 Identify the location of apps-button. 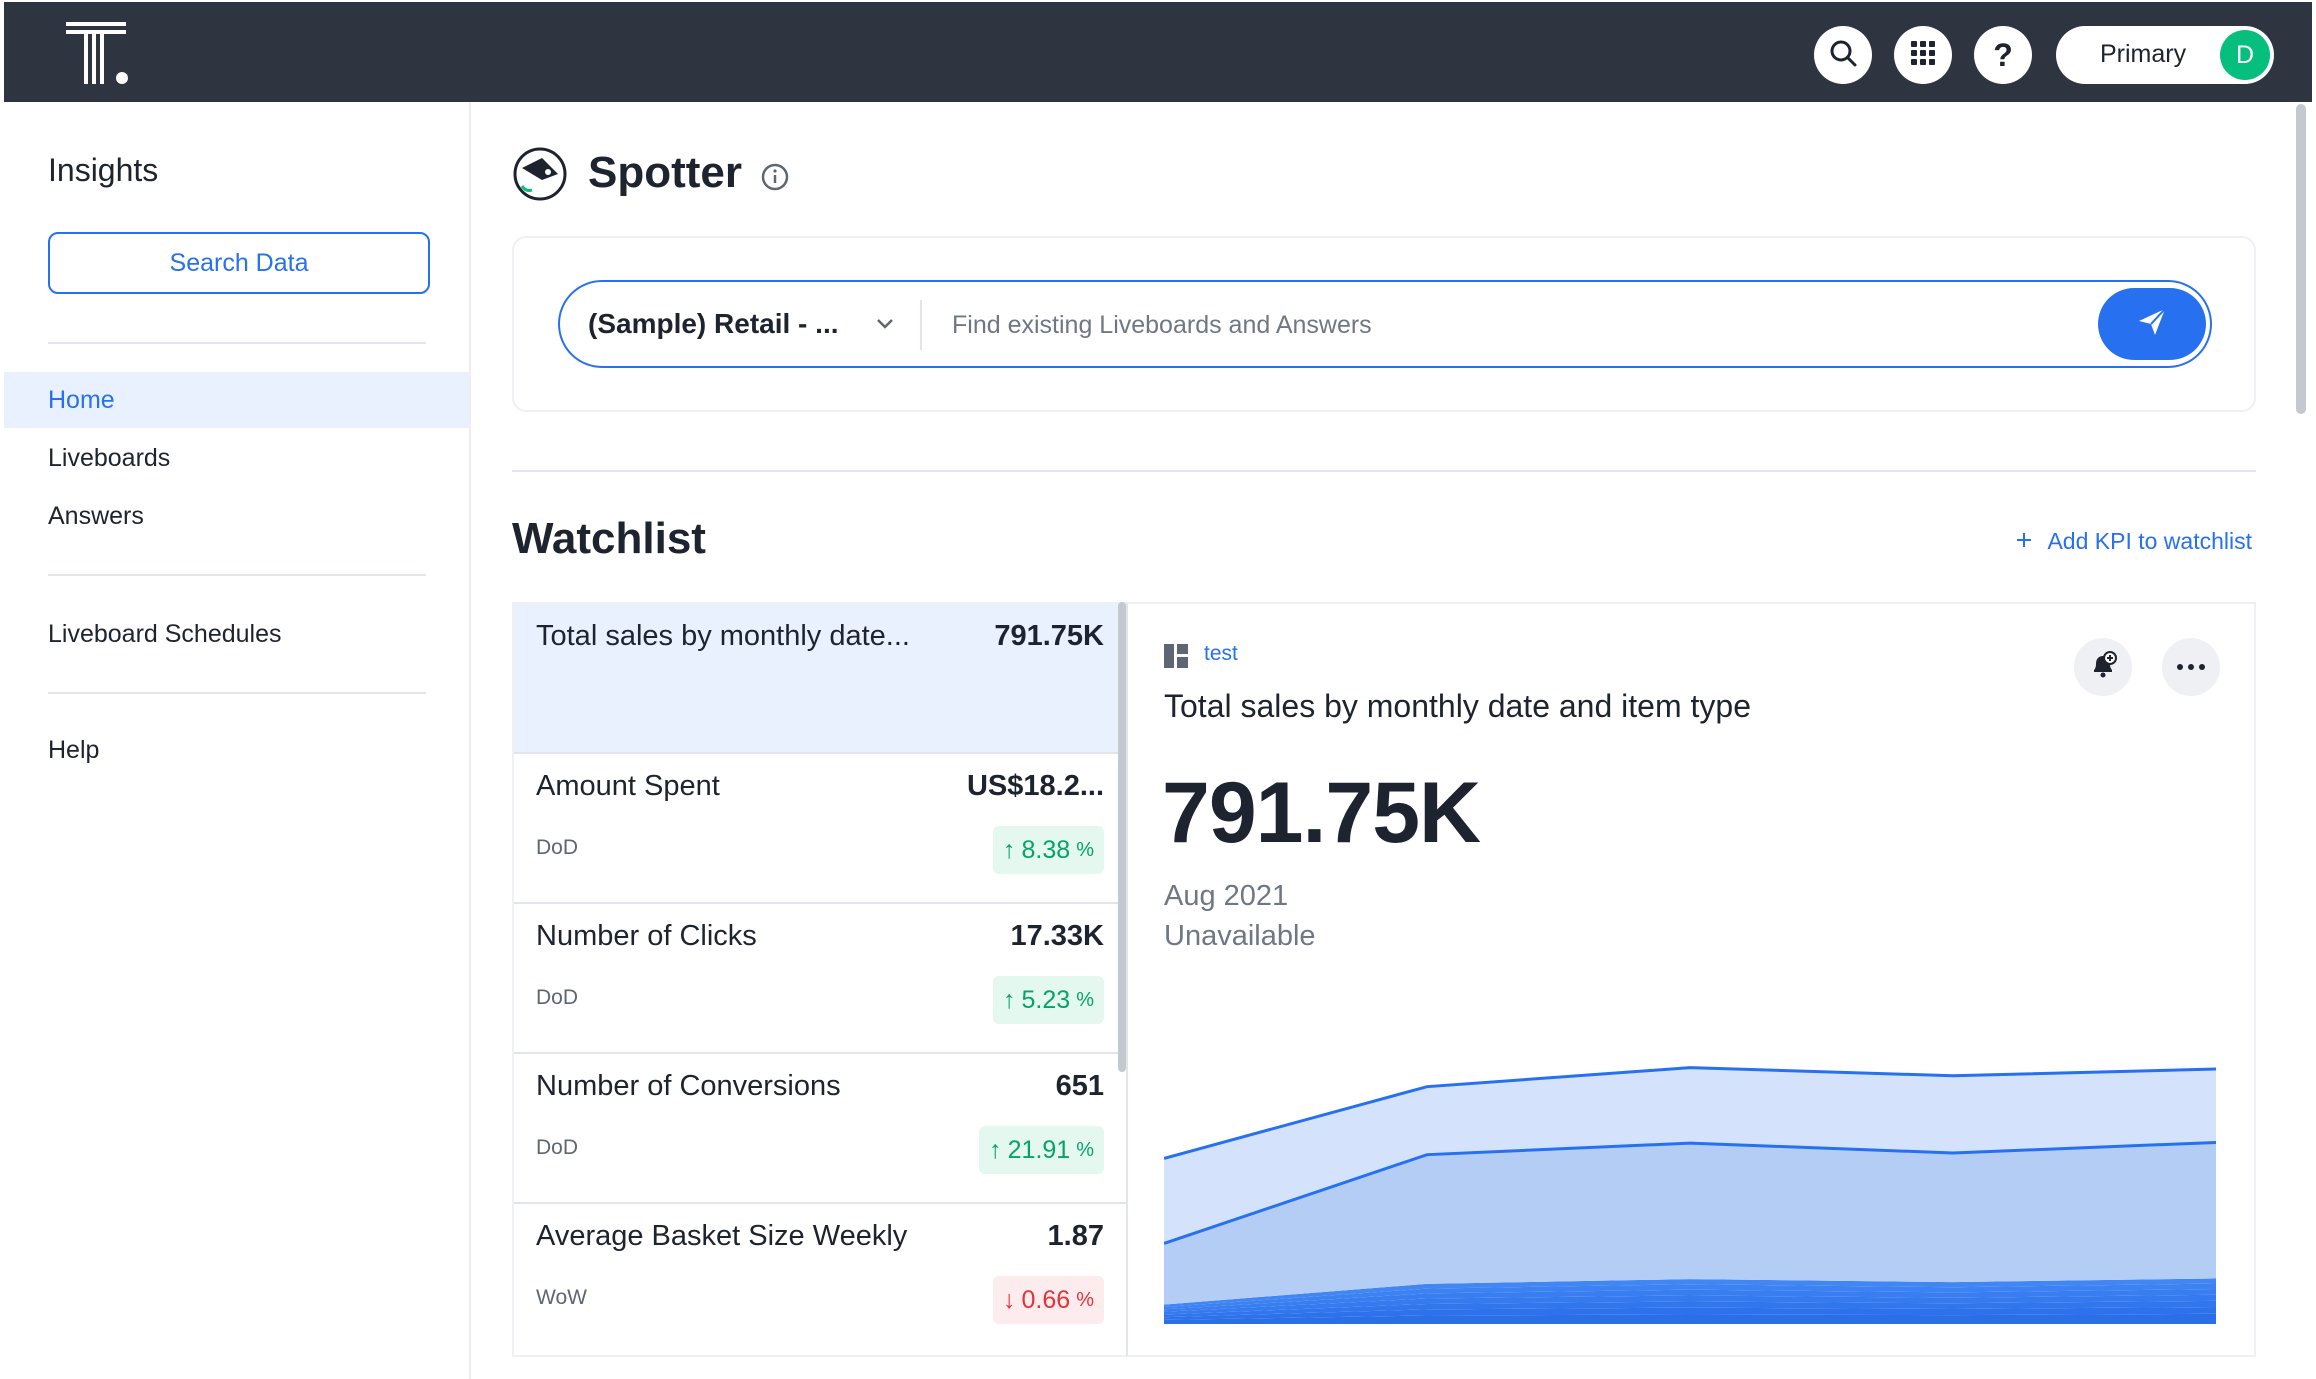
(1923, 55).